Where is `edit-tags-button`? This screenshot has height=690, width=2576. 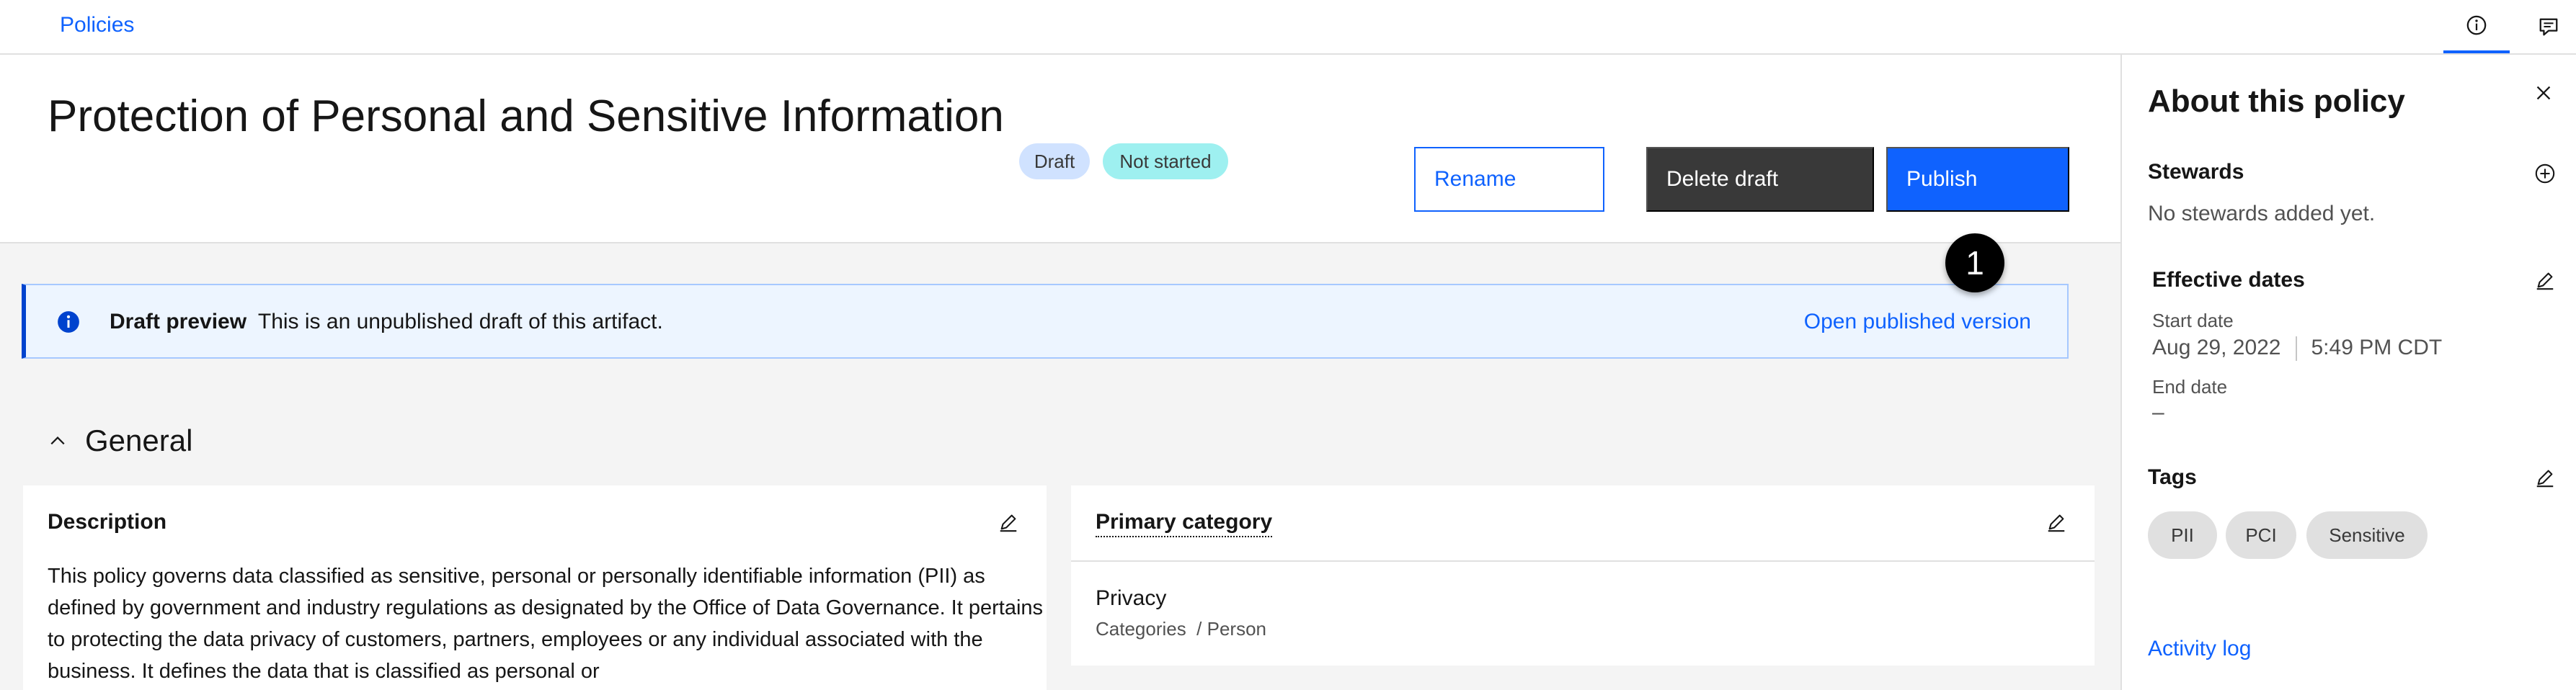
edit-tags-button is located at coordinates (2545, 479).